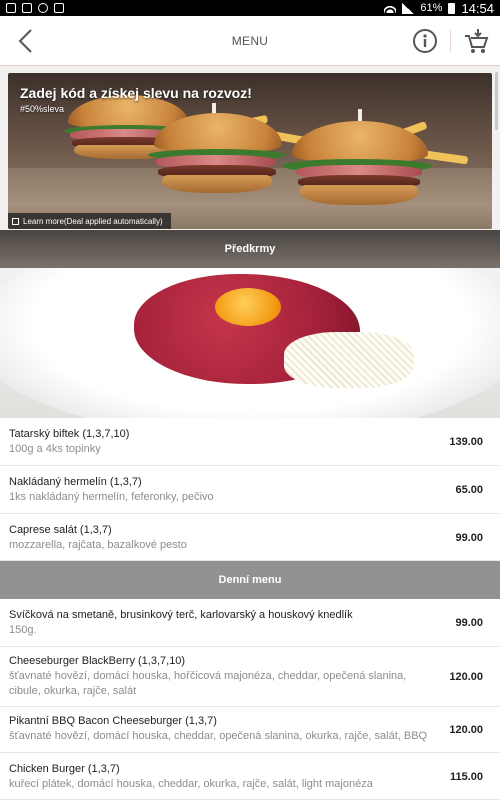 Image resolution: width=500 pixels, height=800 pixels. I want to click on cart-add-icon, so click(476, 41).